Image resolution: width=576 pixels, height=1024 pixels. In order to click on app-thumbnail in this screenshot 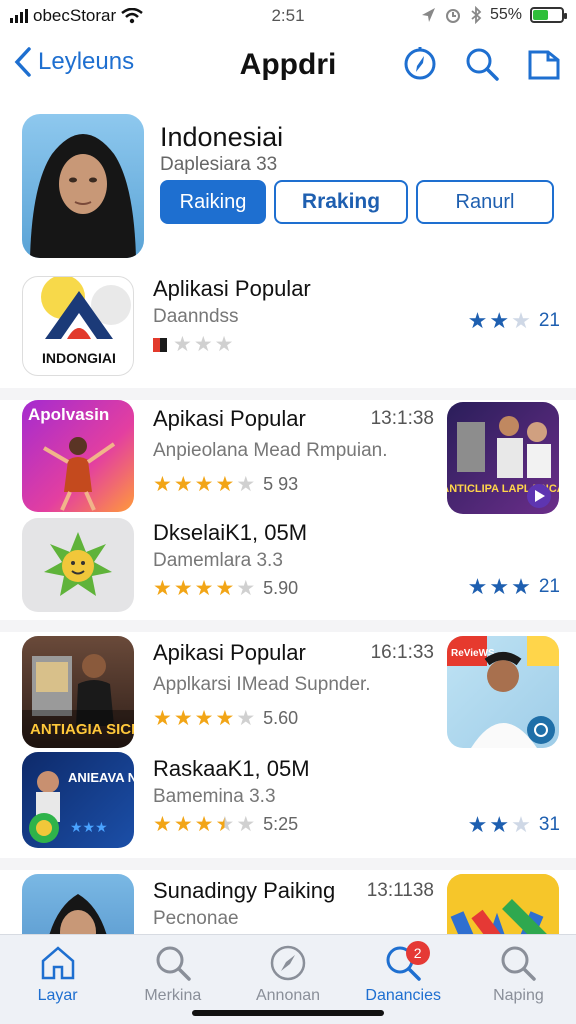, I will do `click(503, 904)`.